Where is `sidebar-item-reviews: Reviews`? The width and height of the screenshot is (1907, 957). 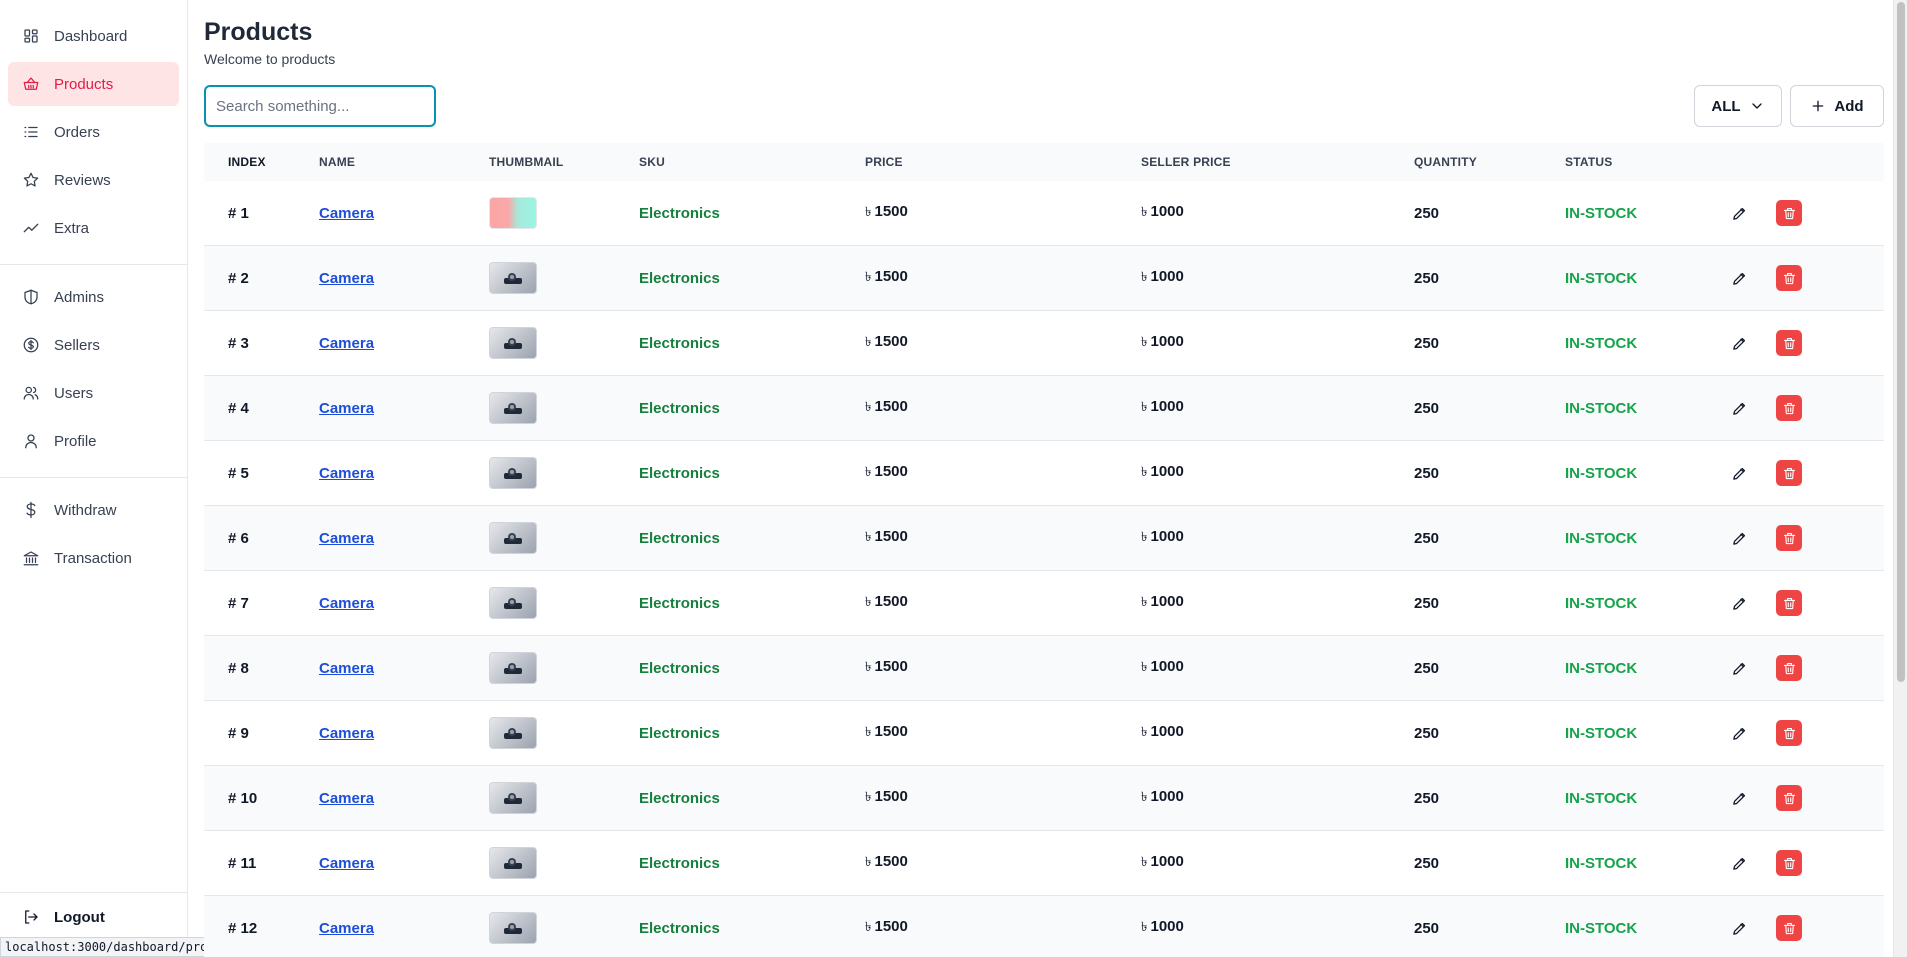
sidebar-item-reviews: Reviews is located at coordinates (93, 180).